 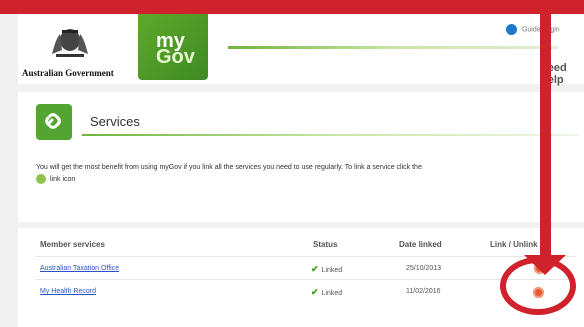 I want to click on title-divider, so click(x=330, y=135).